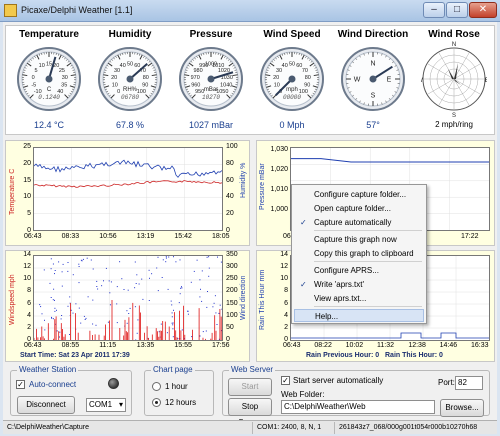 This screenshot has height=436, width=500. Describe the element at coordinates (486, 81) in the screenshot. I see `wind-rose-label: E` at that location.